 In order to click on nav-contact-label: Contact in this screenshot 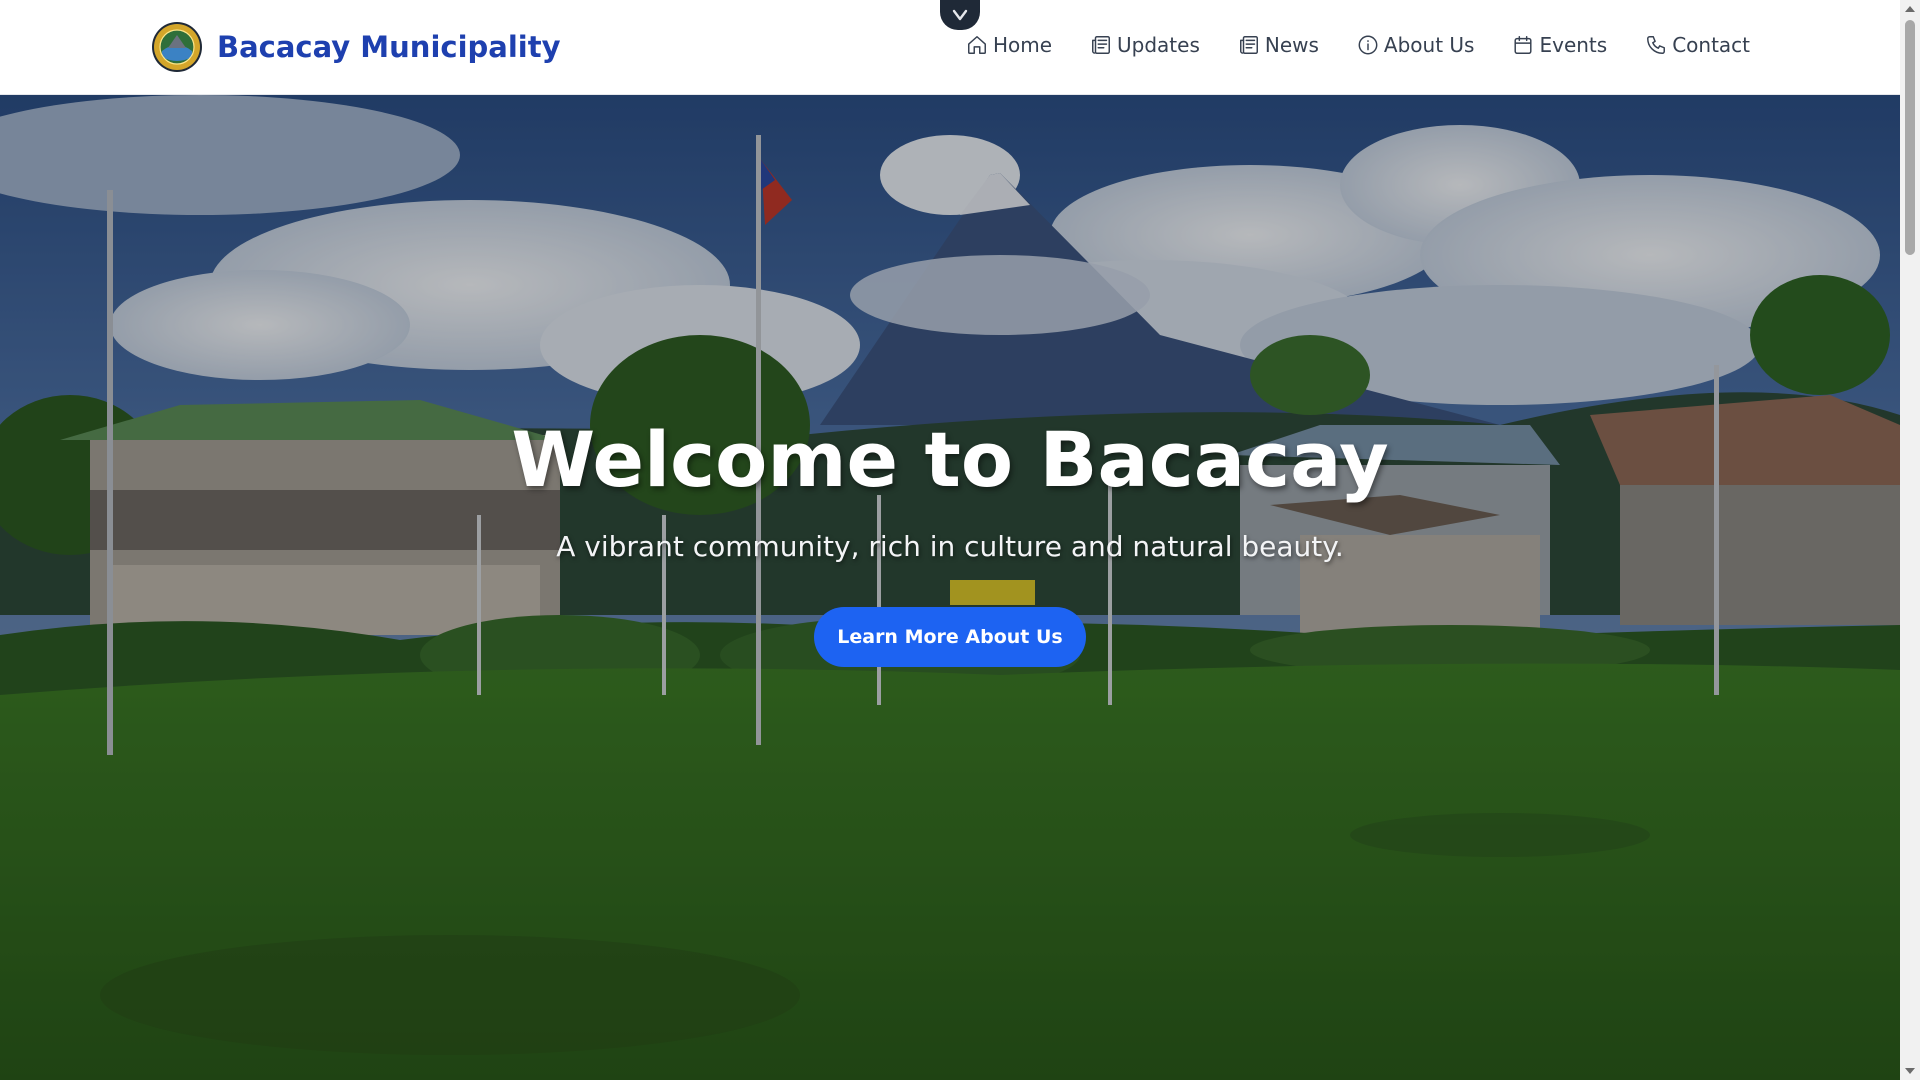, I will do `click(1711, 45)`.